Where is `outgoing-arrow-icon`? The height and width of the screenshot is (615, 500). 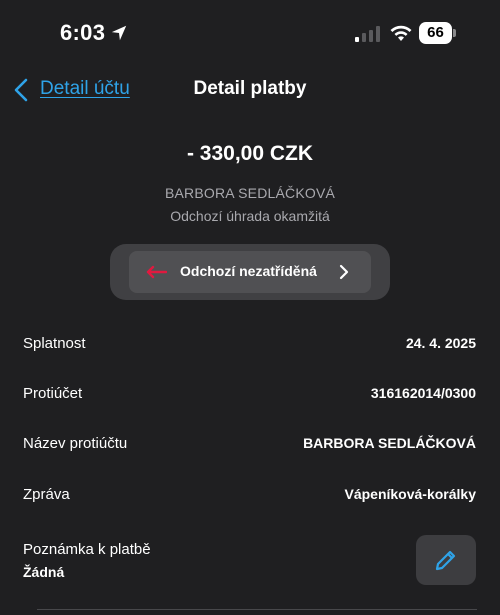 outgoing-arrow-icon is located at coordinates (156, 272).